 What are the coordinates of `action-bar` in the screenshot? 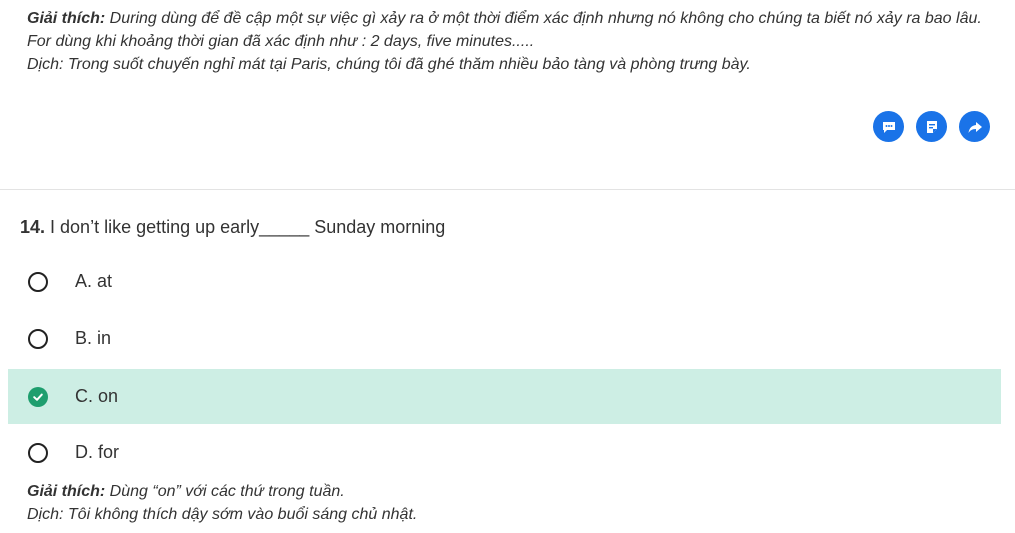 It's located at (931, 126).